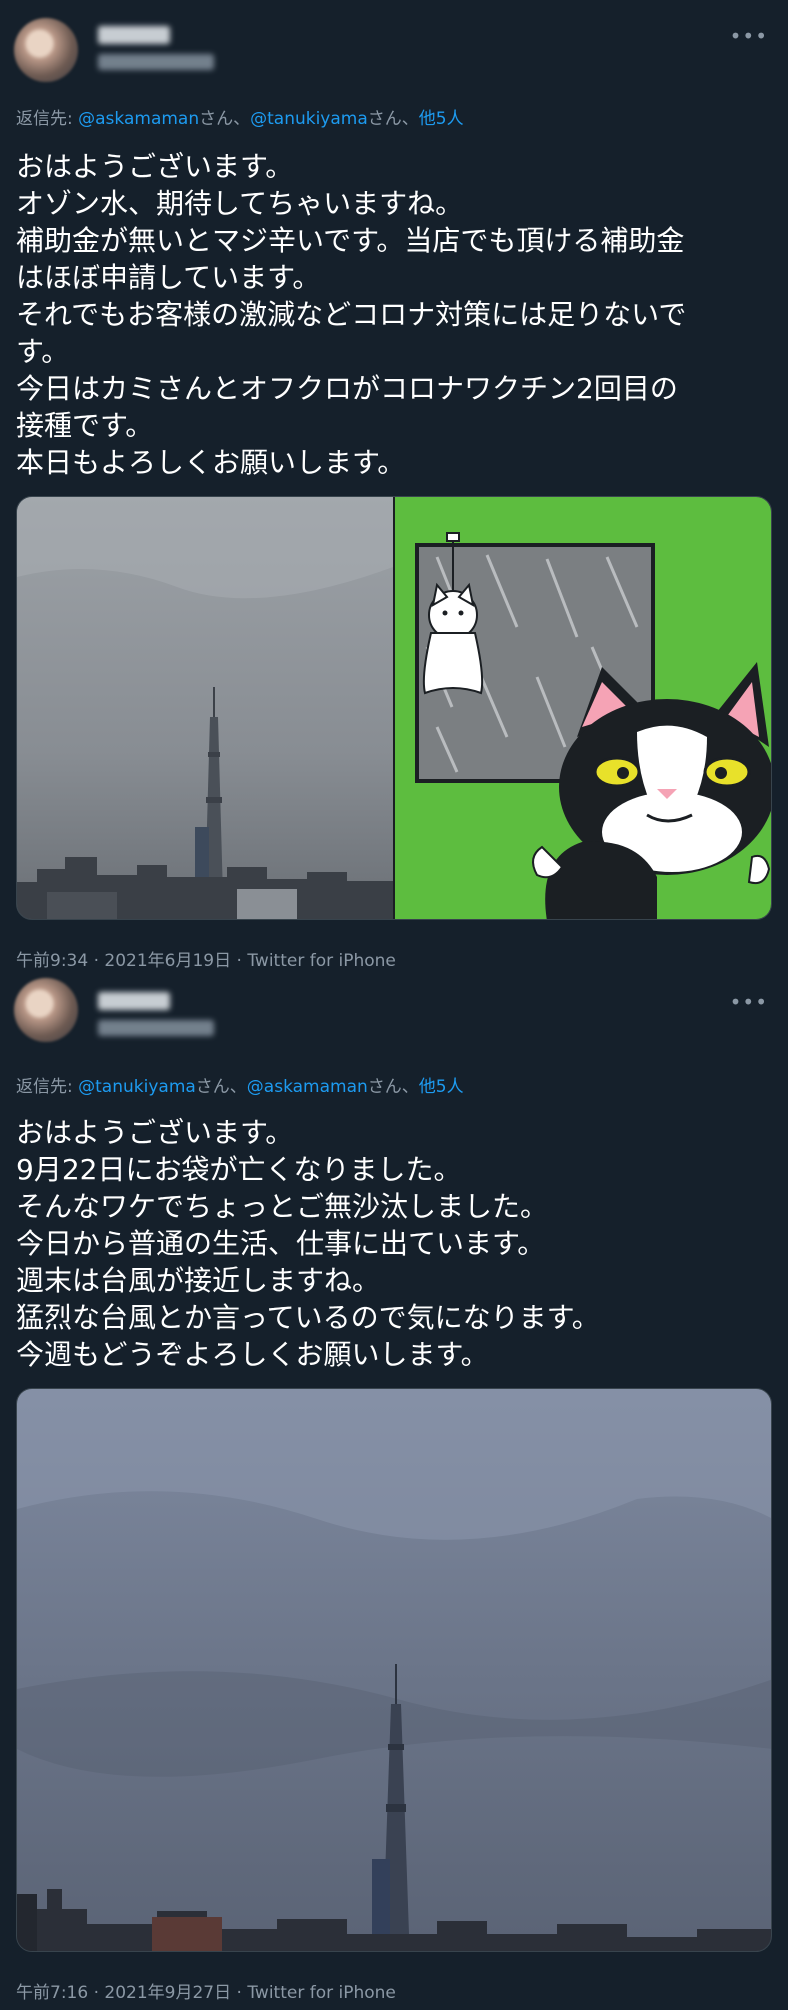 The width and height of the screenshot is (788, 2010). I want to click on tweet-date: 2021年9月27日, so click(167, 1993).